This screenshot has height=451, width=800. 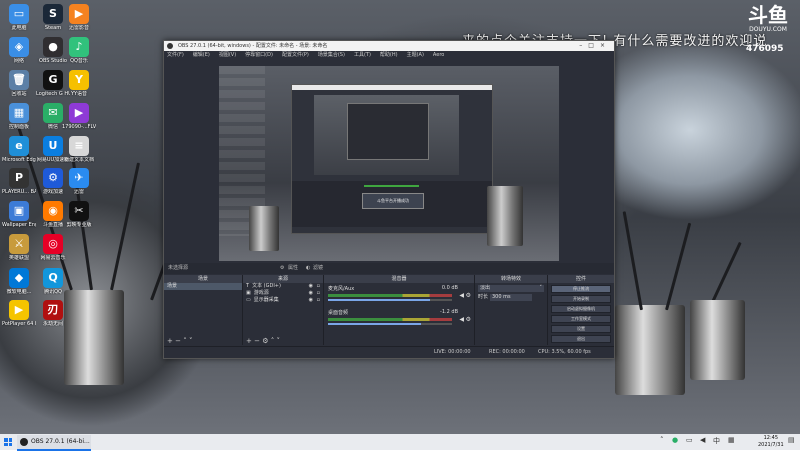 What do you see at coordinates (389, 55) in the screenshot?
I see `menu-item: 帮助(H)` at bounding box center [389, 55].